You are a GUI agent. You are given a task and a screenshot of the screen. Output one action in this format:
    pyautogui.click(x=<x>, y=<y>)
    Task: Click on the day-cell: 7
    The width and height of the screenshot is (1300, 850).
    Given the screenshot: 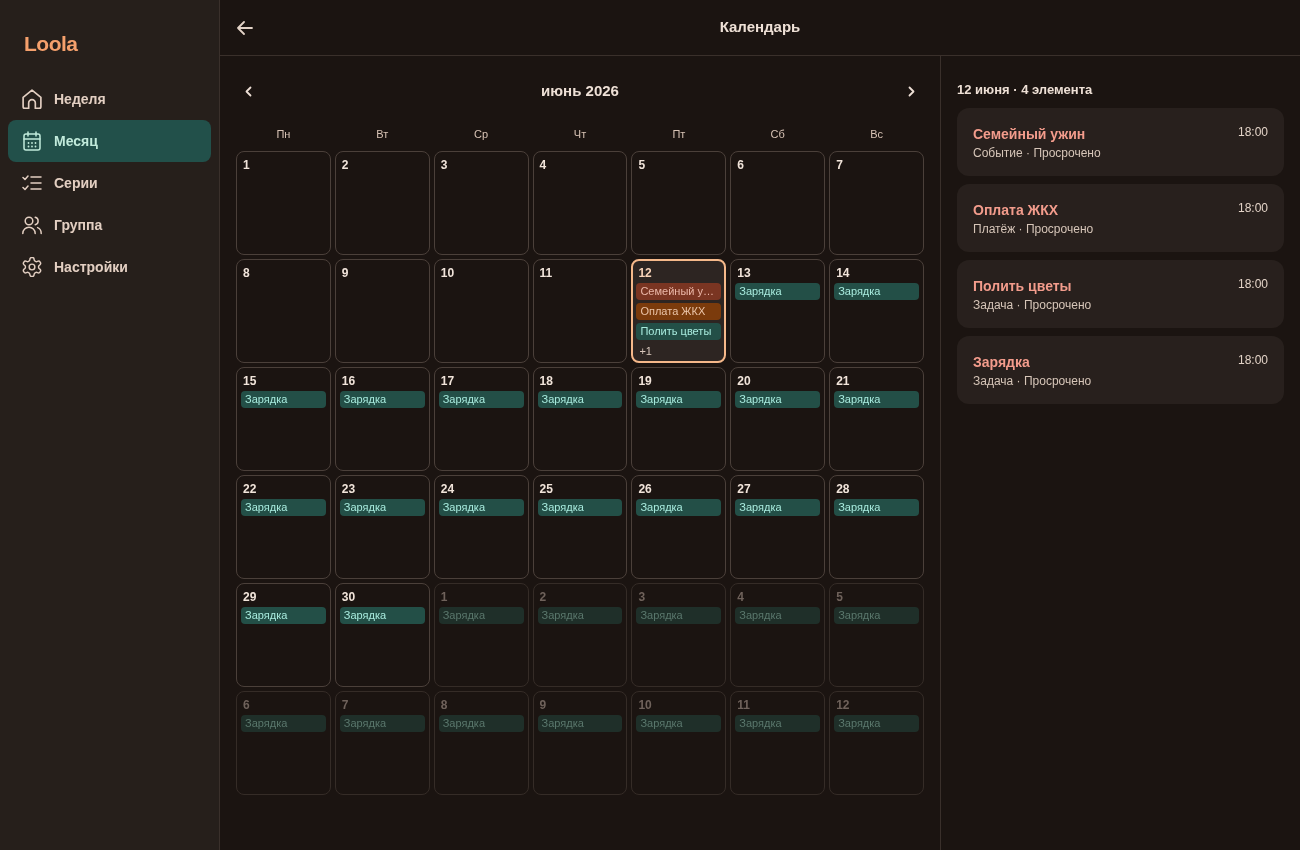 What is the action you would take?
    pyautogui.click(x=876, y=203)
    